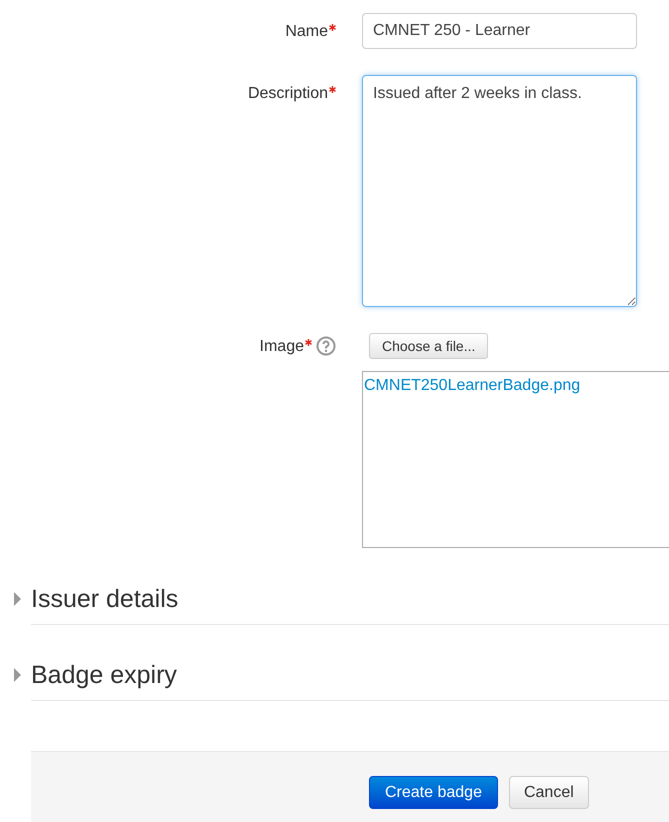  What do you see at coordinates (433, 792) in the screenshot?
I see `create-button: Create badge` at bounding box center [433, 792].